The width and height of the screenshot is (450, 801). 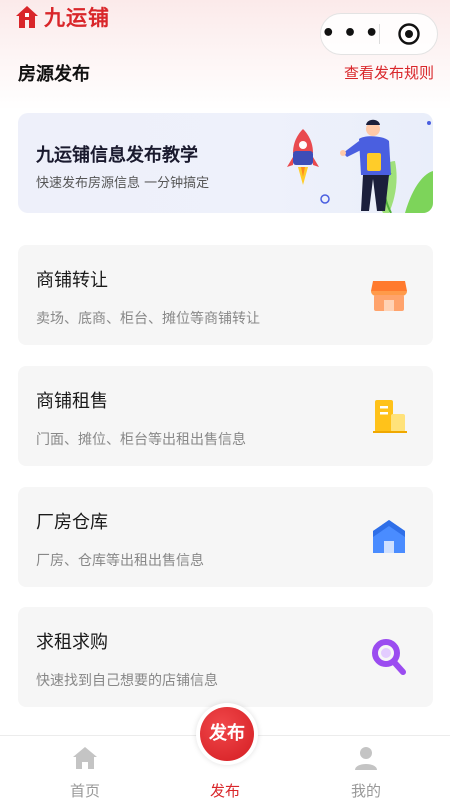 I want to click on rules-link: 查看发布规则, so click(x=389, y=72).